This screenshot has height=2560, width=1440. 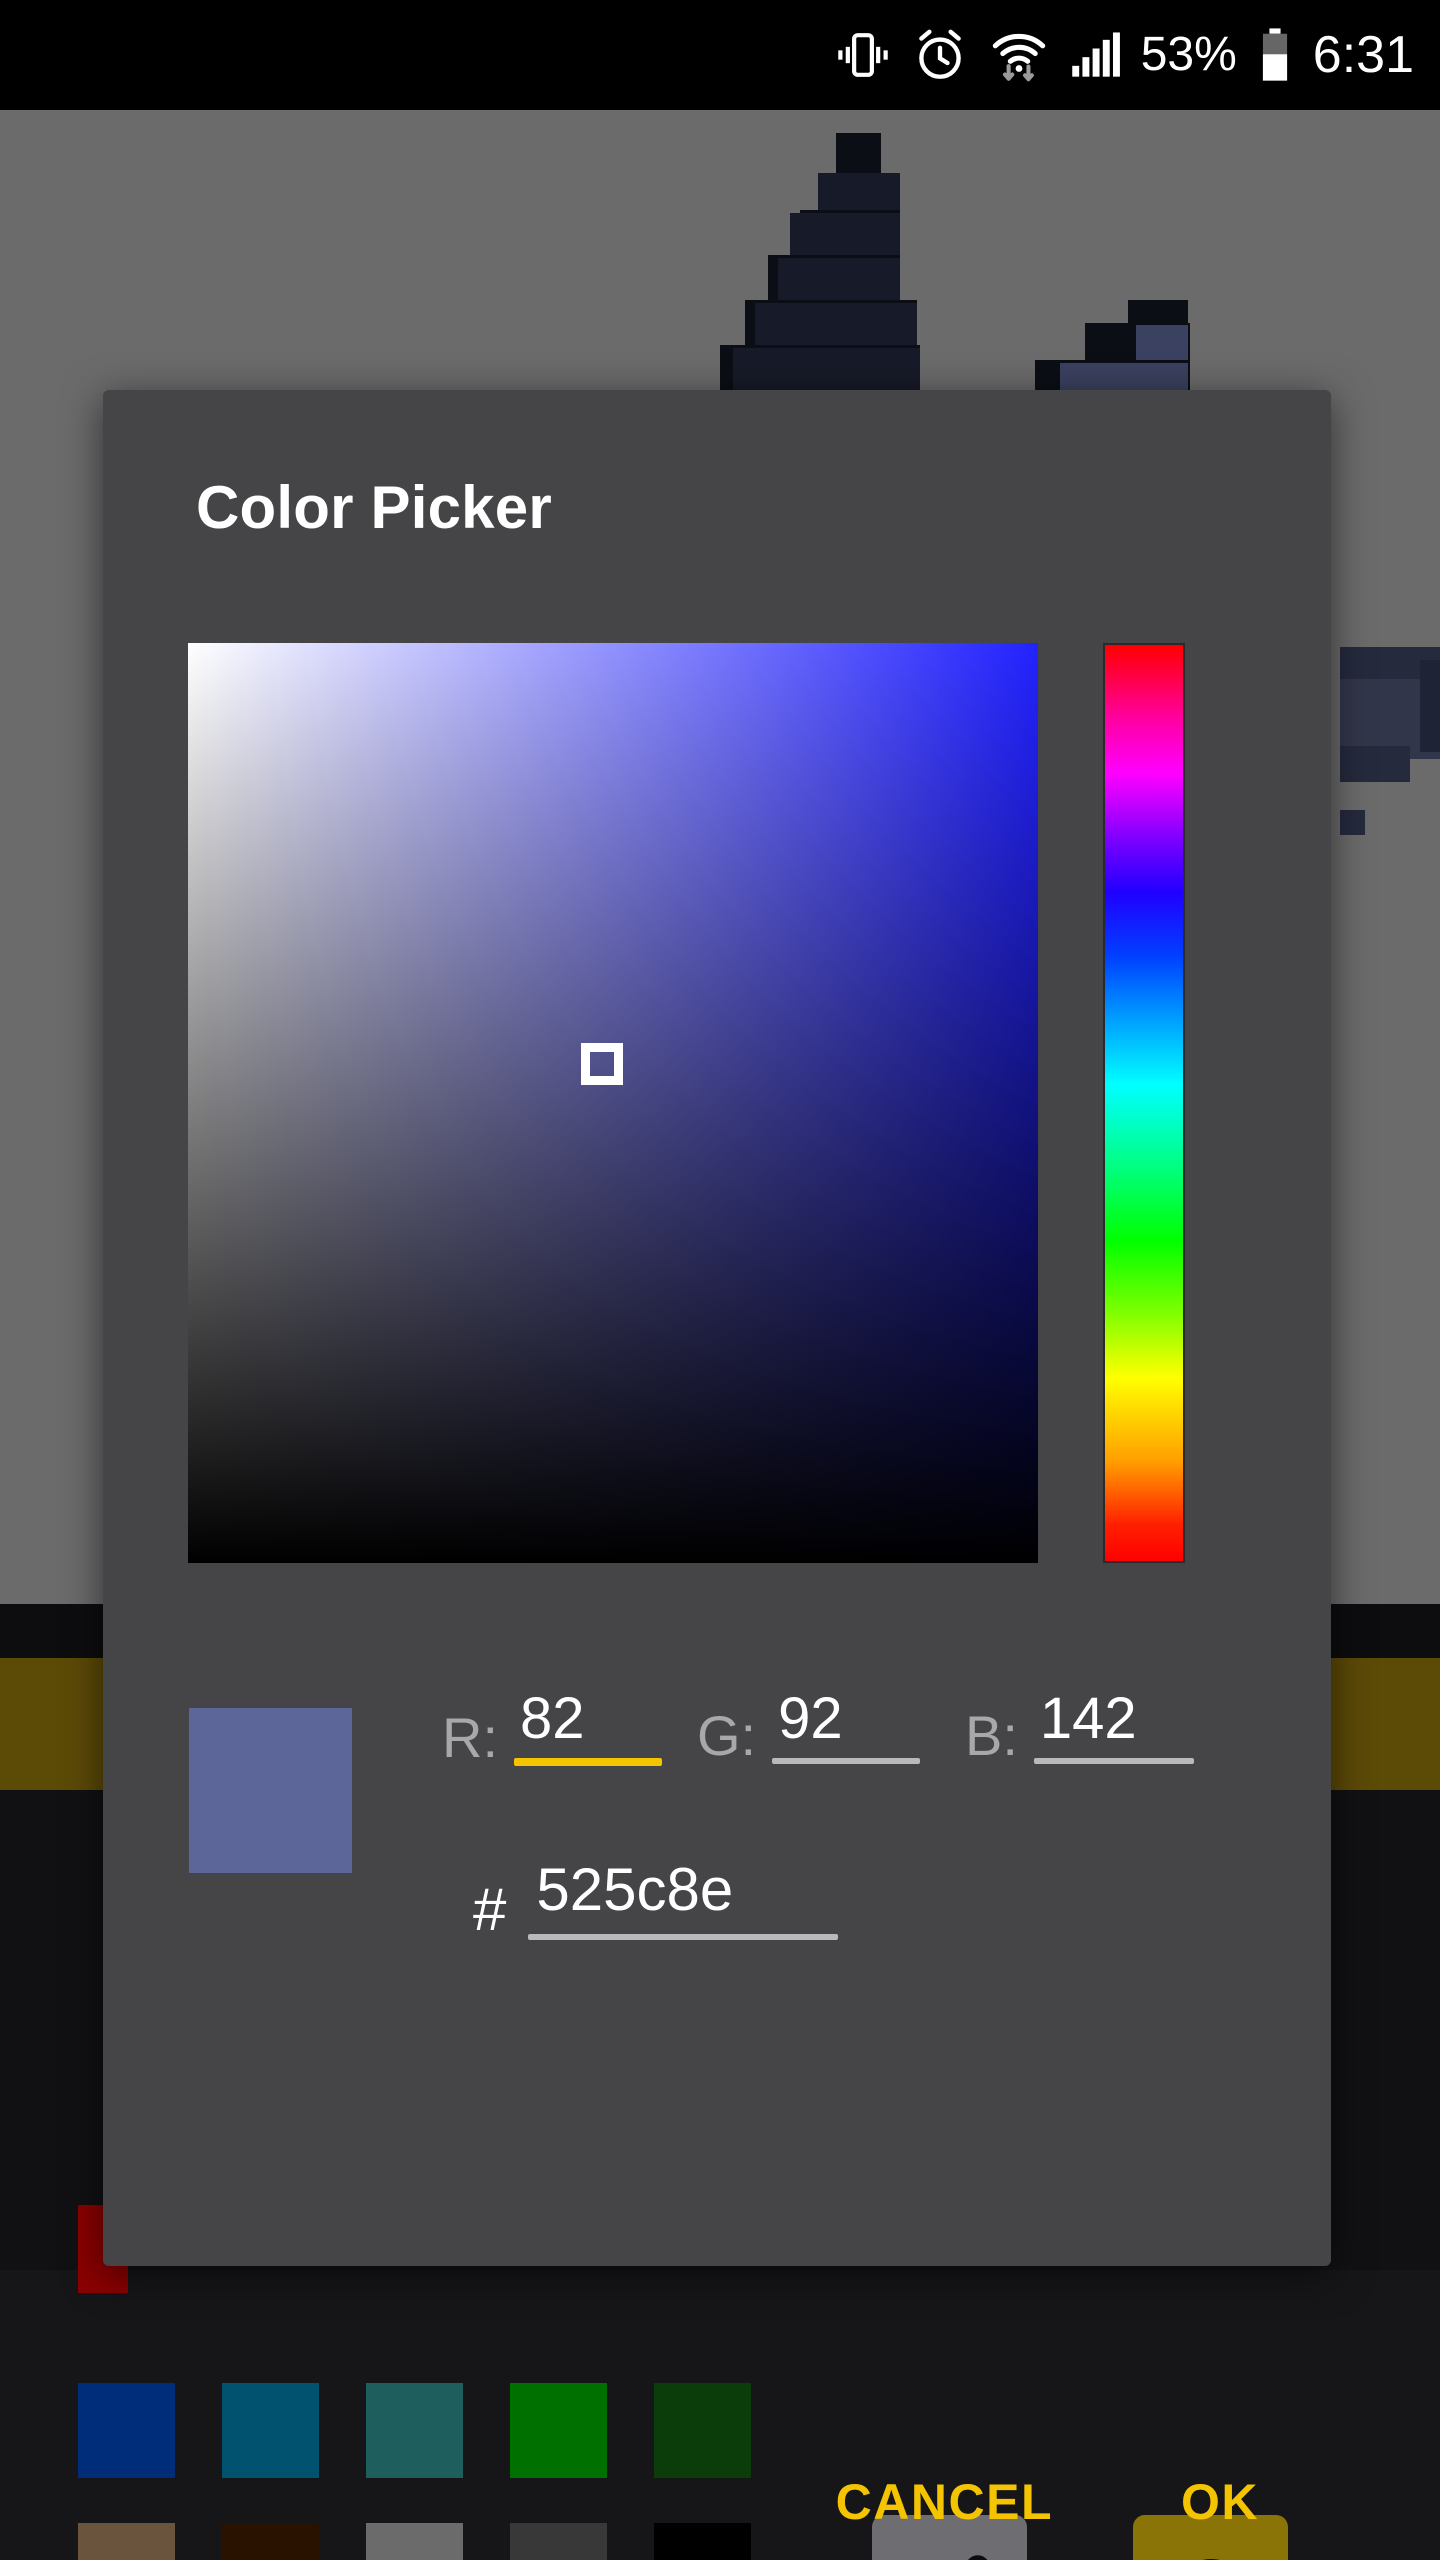 I want to click on color-preview-swatch, so click(x=270, y=1790).